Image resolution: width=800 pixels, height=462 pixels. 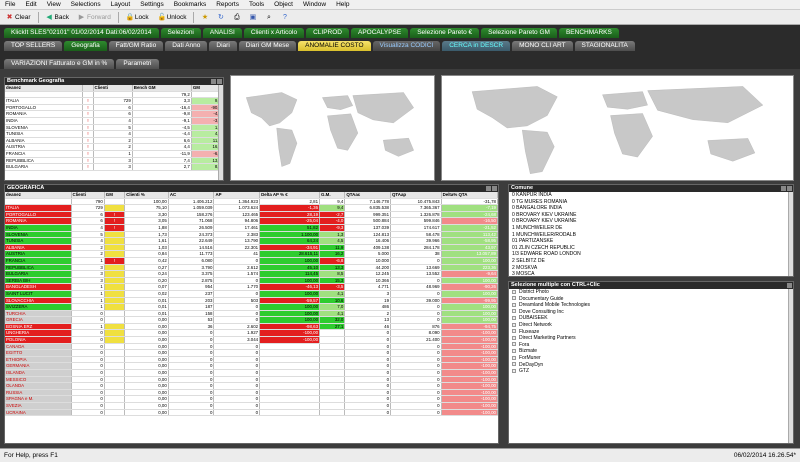 I want to click on sheet-tab: Geografia, so click(x=85, y=46).